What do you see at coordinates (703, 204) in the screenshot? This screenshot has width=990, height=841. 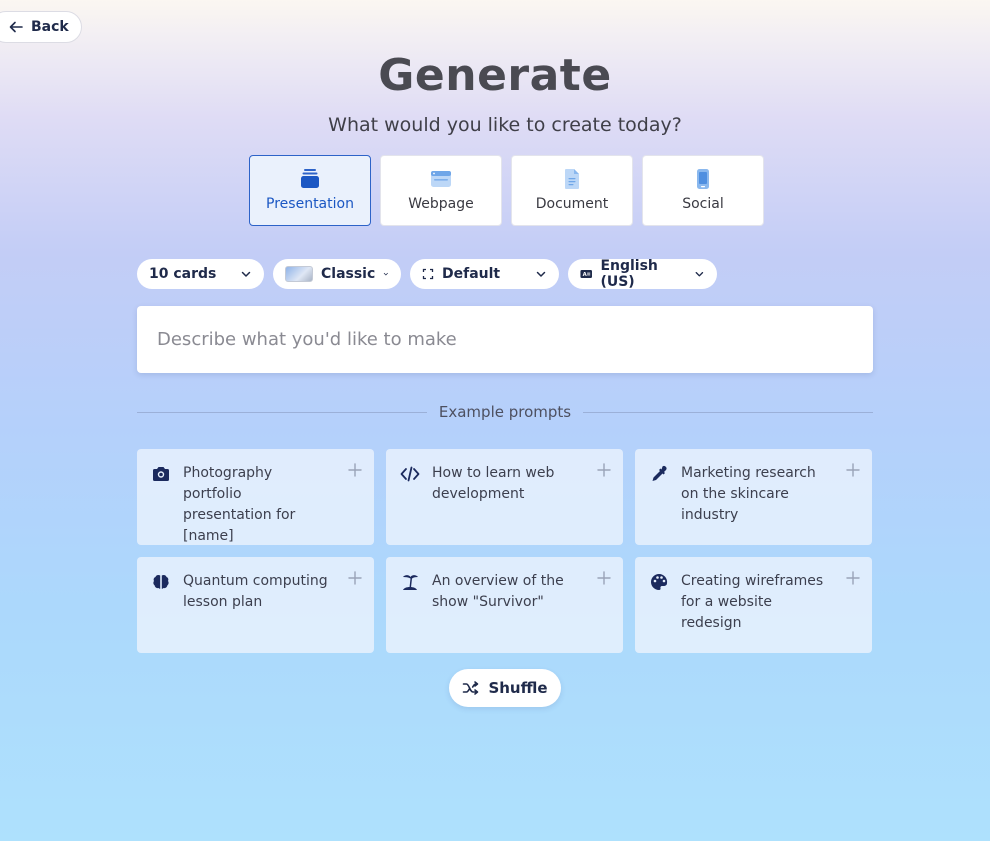 I see `type-social-label: Social` at bounding box center [703, 204].